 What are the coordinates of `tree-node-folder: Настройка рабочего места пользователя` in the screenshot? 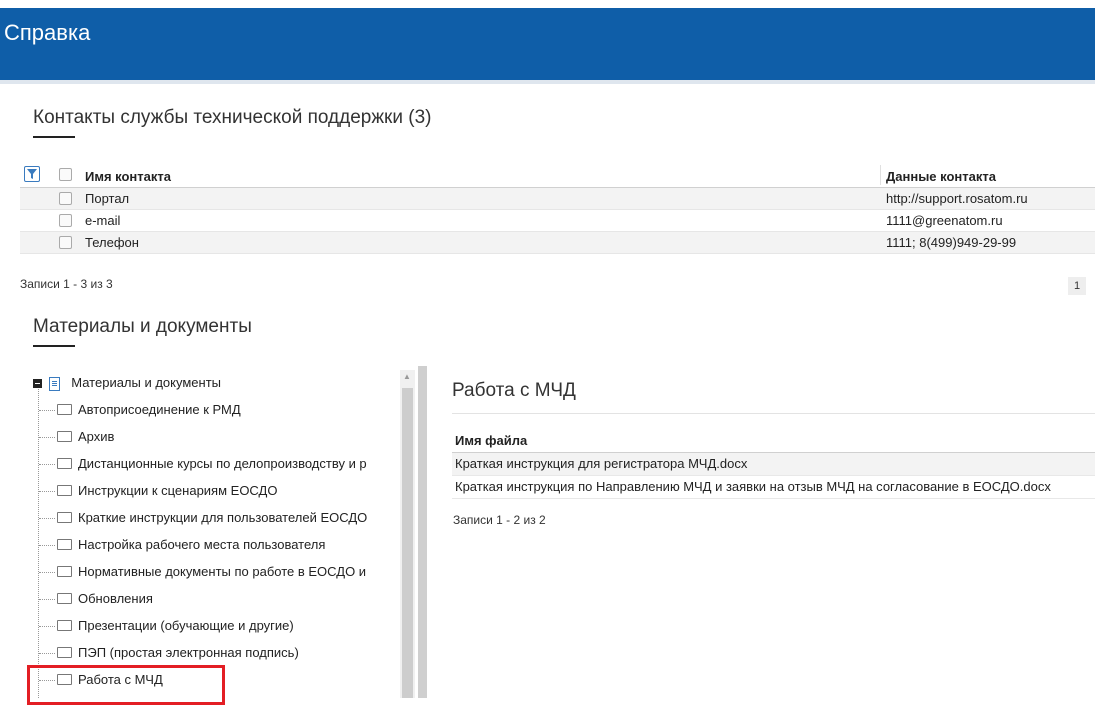 It's located at (191, 545).